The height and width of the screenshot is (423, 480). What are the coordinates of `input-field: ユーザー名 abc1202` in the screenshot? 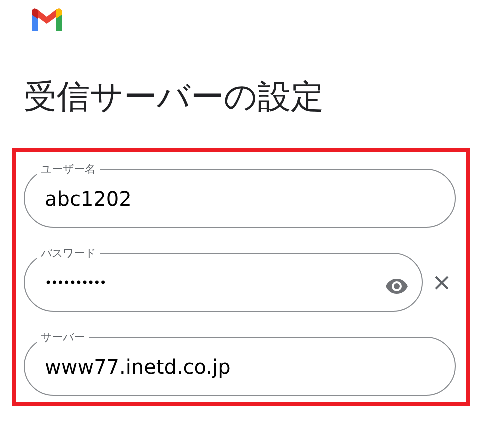 It's located at (240, 195).